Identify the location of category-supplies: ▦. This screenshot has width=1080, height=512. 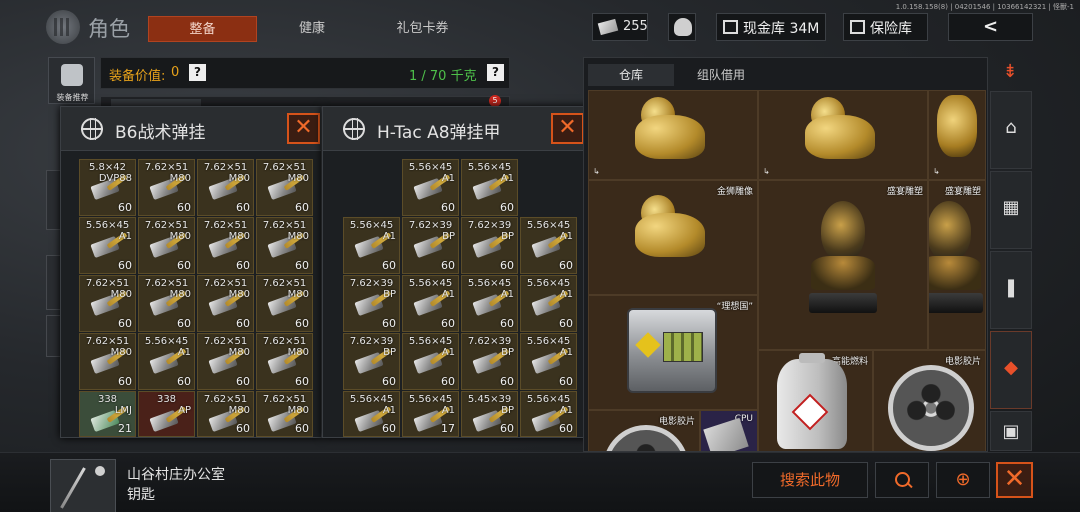
(1011, 210).